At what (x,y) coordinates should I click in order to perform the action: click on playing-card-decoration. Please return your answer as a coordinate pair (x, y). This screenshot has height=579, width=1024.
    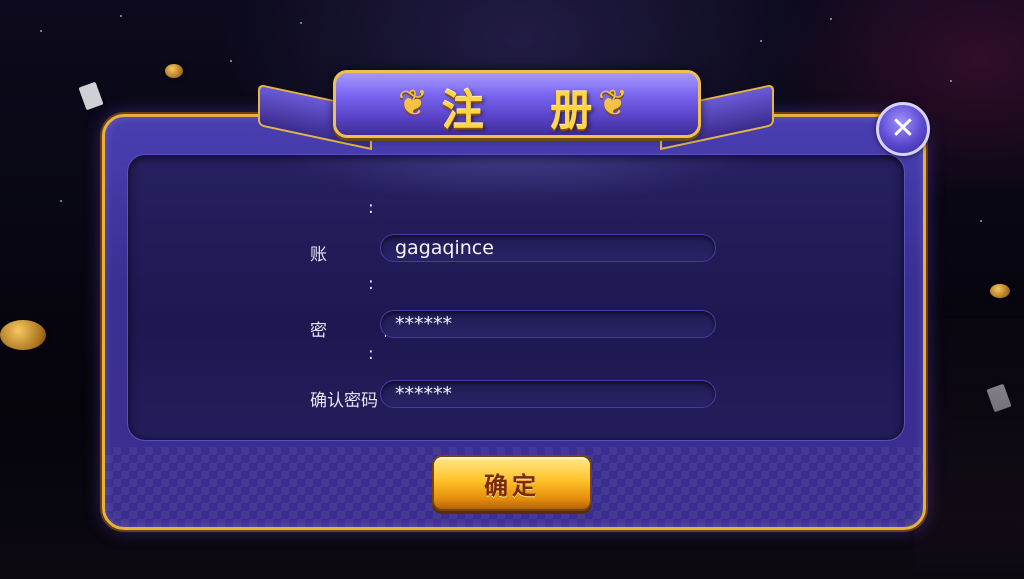
    Looking at the image, I should click on (91, 96).